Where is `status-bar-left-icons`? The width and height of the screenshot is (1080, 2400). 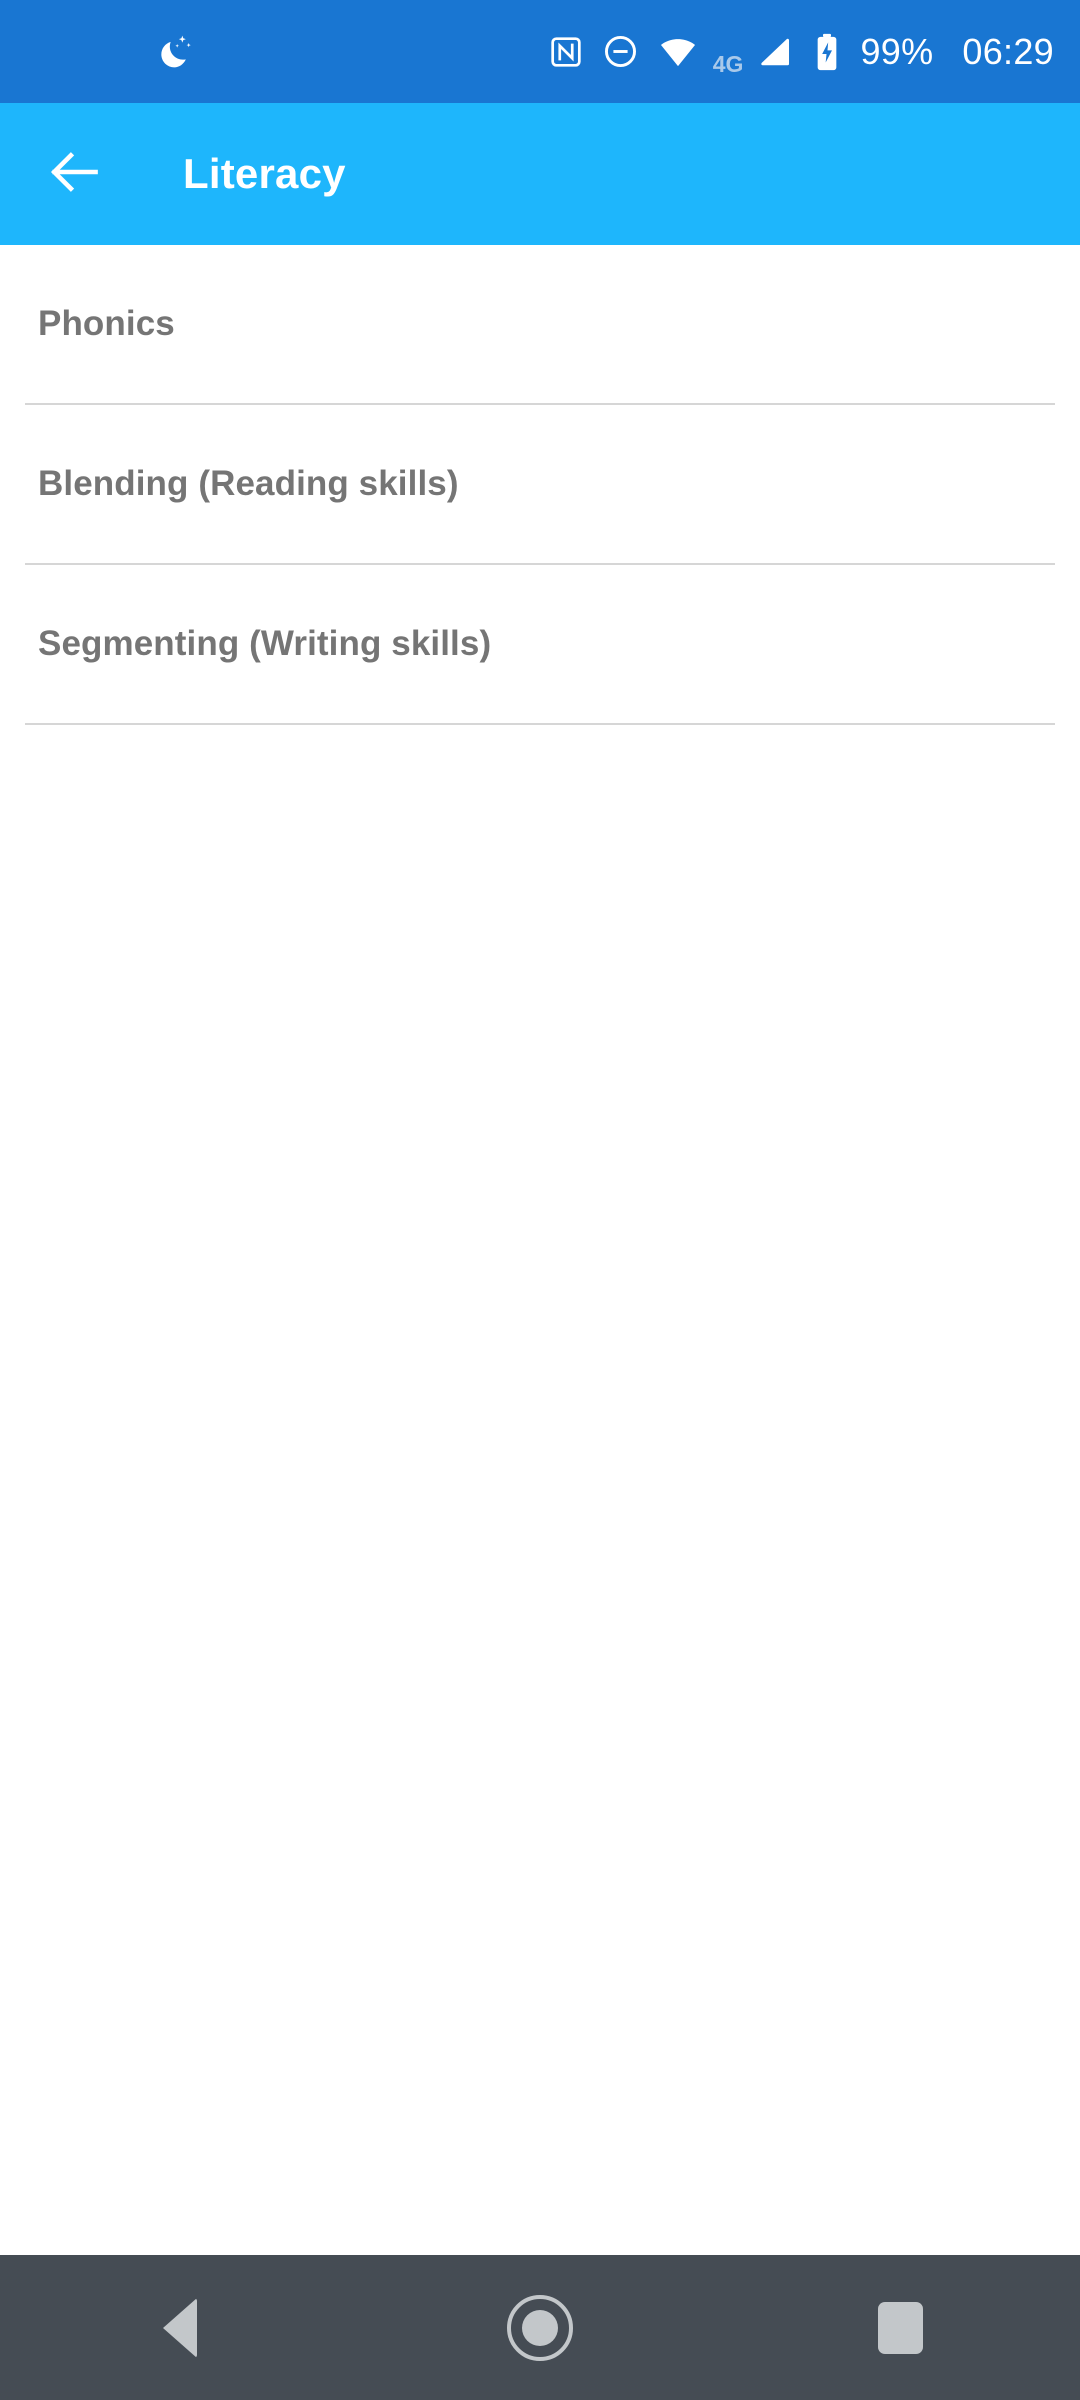 status-bar-left-icons is located at coordinates (97, 52).